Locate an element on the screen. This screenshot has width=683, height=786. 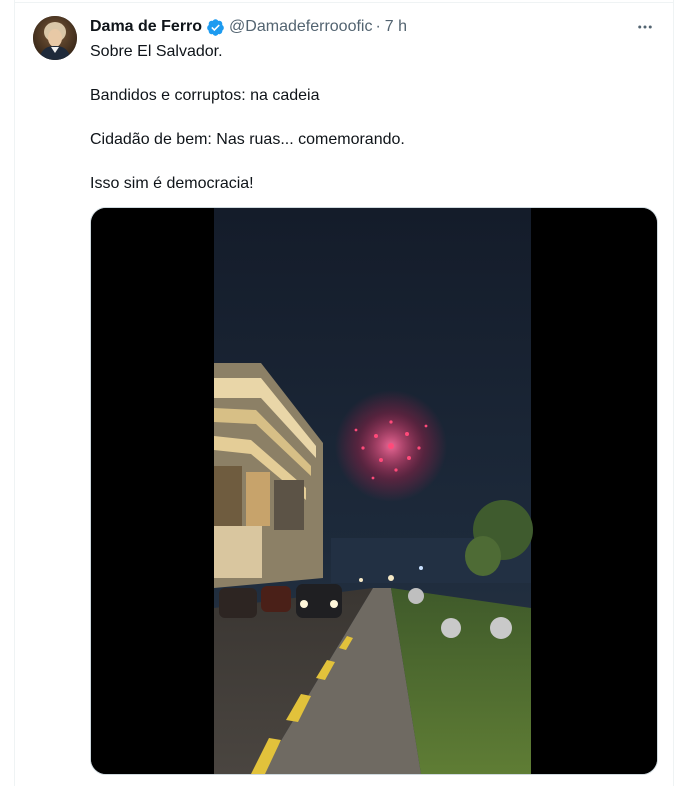
tweet-header: Dama de Ferro @Damadeferrooofic · 7 h is located at coordinates (248, 27).